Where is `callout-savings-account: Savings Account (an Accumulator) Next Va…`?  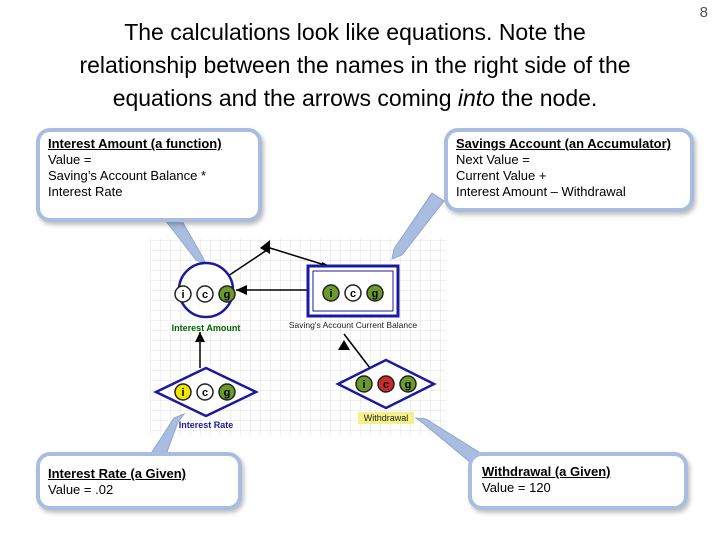 callout-savings-account: Savings Account (an Accumulator) Next Va… is located at coordinates (569, 170).